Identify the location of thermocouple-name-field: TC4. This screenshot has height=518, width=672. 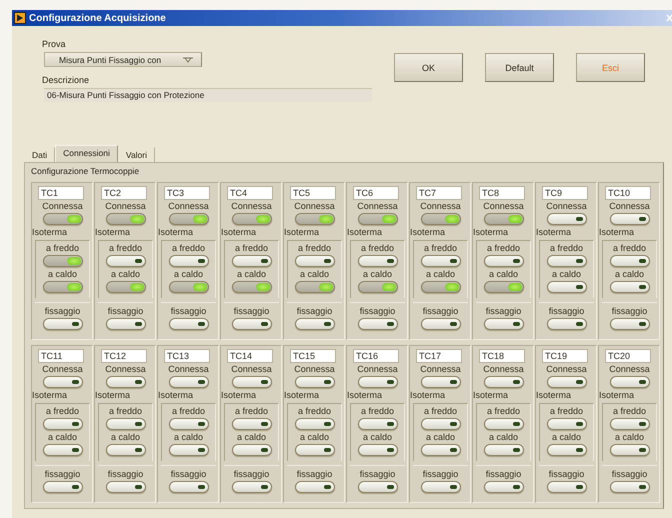
(250, 193).